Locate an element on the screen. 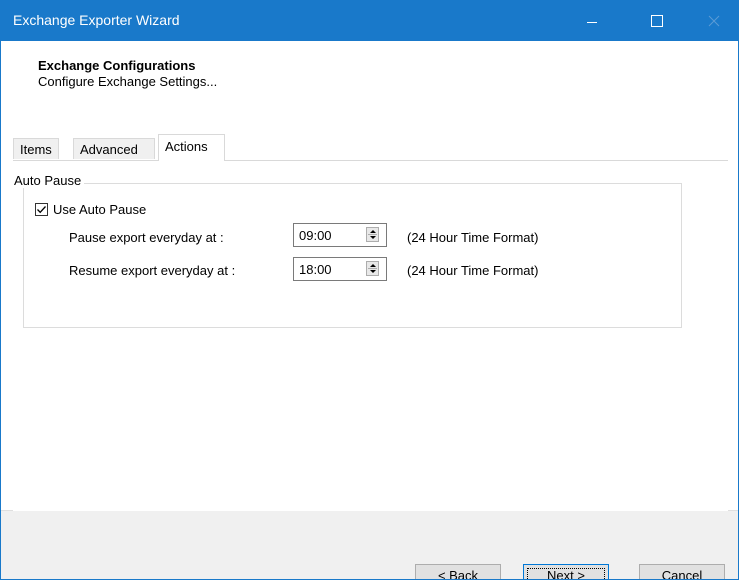 This screenshot has height=580, width=739. pause-time-spinner is located at coordinates (372, 234).